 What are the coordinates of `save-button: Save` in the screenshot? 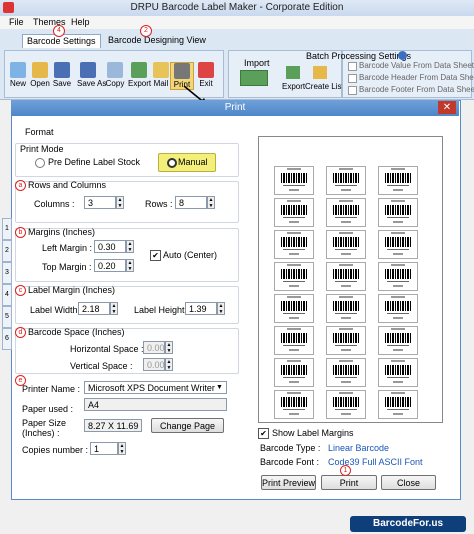 It's located at (62, 75).